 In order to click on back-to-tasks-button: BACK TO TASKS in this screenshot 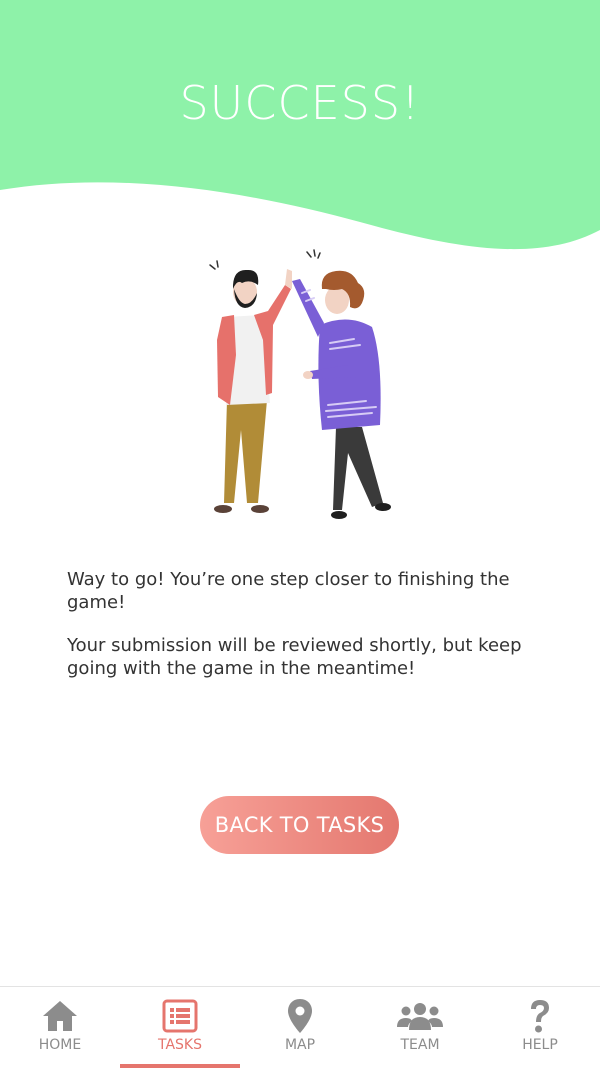, I will do `click(299, 825)`.